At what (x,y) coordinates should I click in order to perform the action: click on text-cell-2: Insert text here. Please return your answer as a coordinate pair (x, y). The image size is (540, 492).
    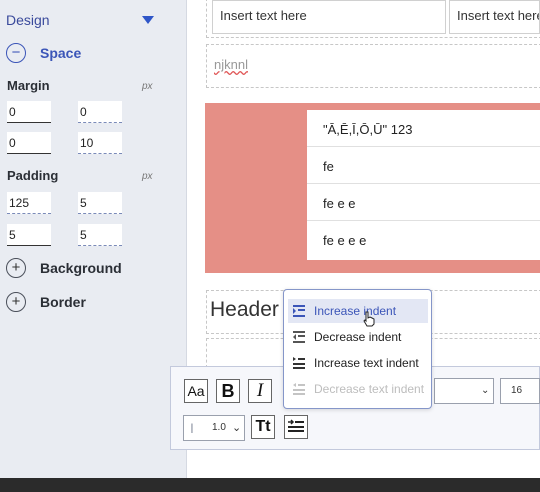
    Looking at the image, I should click on (494, 17).